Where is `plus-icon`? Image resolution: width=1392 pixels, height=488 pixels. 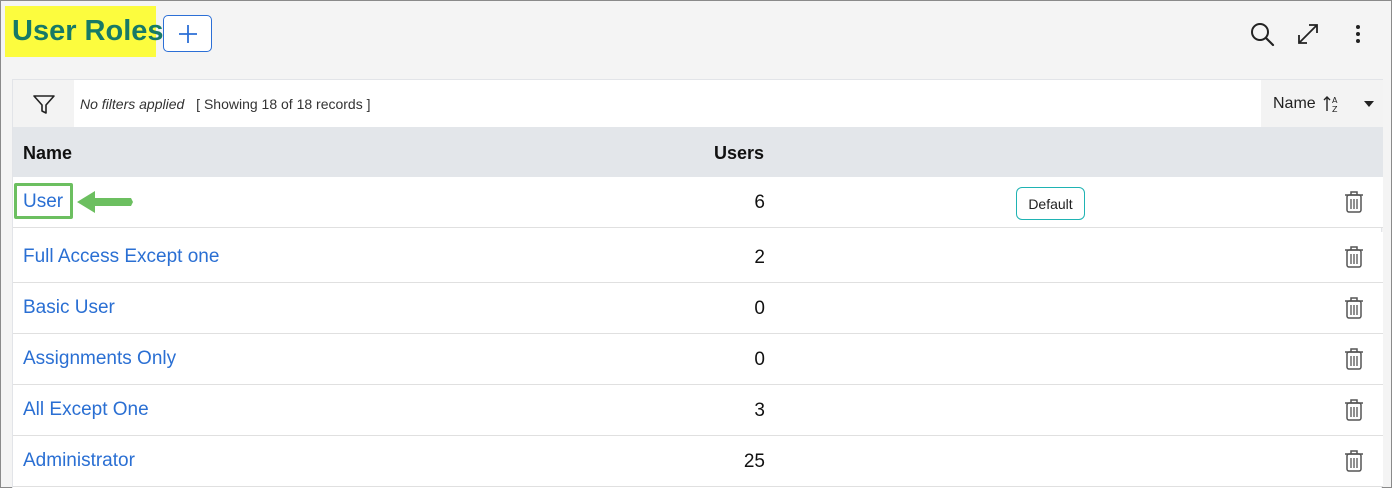 plus-icon is located at coordinates (187, 33).